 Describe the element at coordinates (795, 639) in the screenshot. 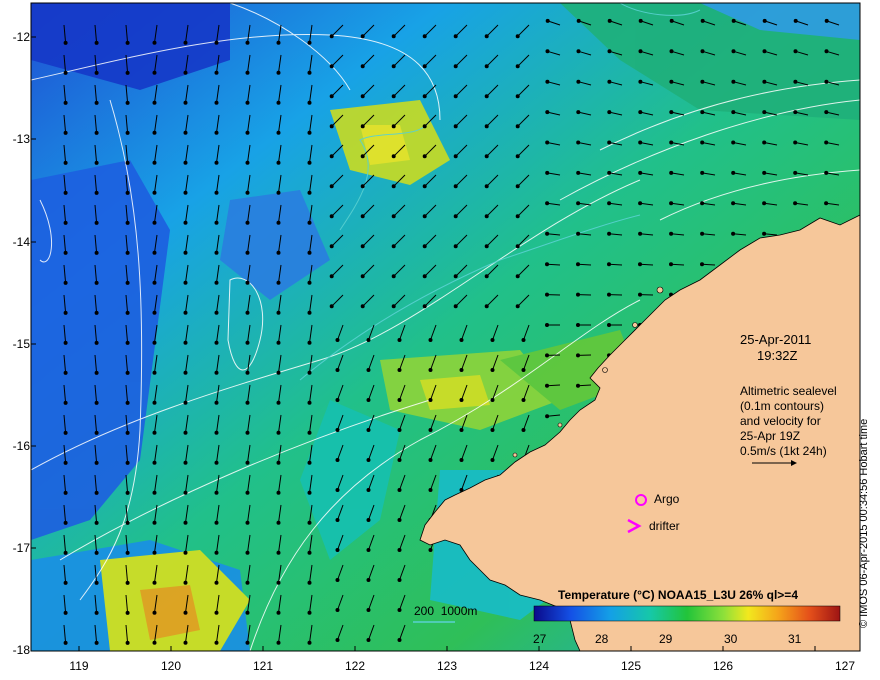

I see `colorbar-tick: 31` at that location.